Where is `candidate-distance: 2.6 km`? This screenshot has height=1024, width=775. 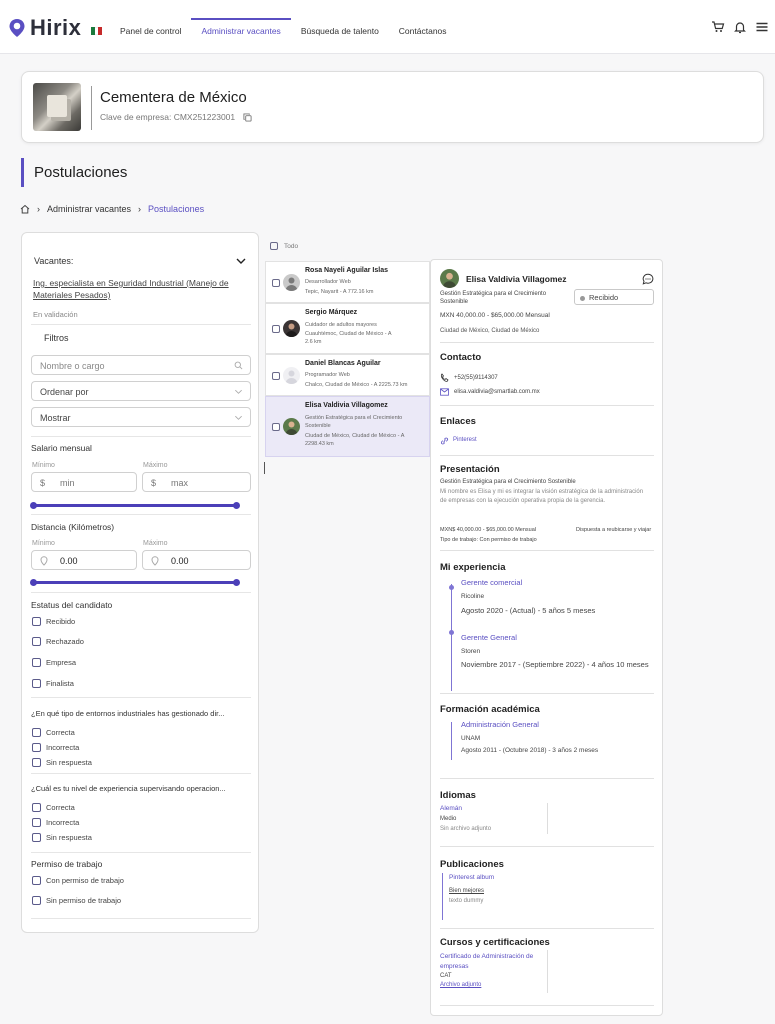 candidate-distance: 2.6 km is located at coordinates (313, 342).